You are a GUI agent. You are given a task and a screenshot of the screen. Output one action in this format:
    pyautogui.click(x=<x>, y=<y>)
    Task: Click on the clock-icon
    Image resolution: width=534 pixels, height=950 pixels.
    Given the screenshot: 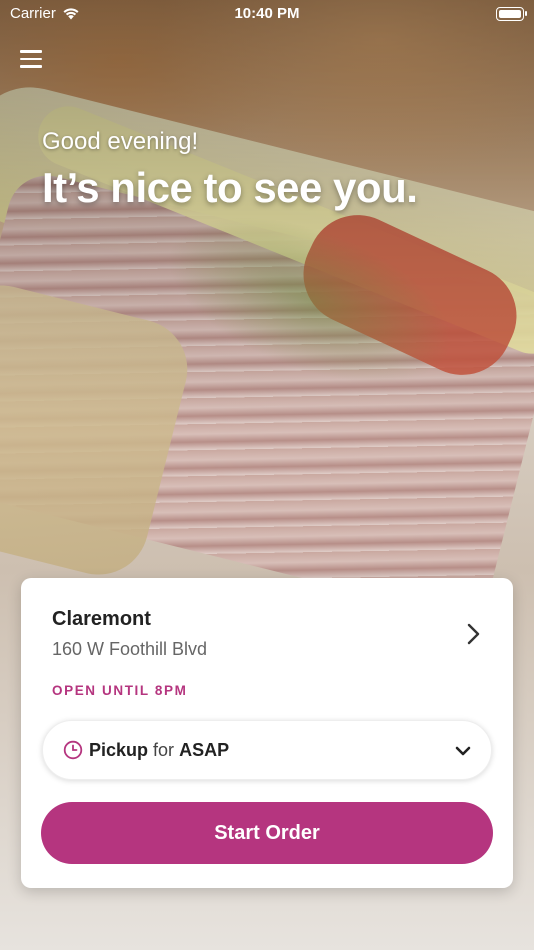 What is the action you would take?
    pyautogui.click(x=73, y=750)
    